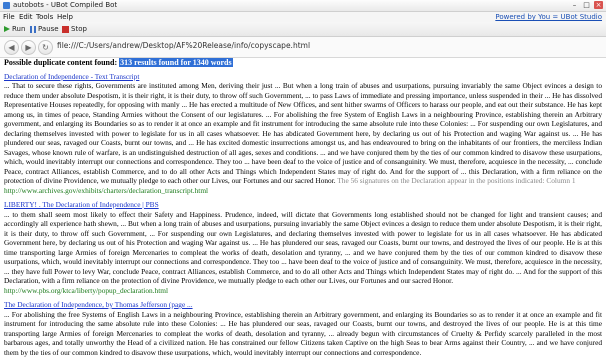 The width and height of the screenshot is (606, 360). What do you see at coordinates (7, 29) in the screenshot?
I see `play-icon` at bounding box center [7, 29].